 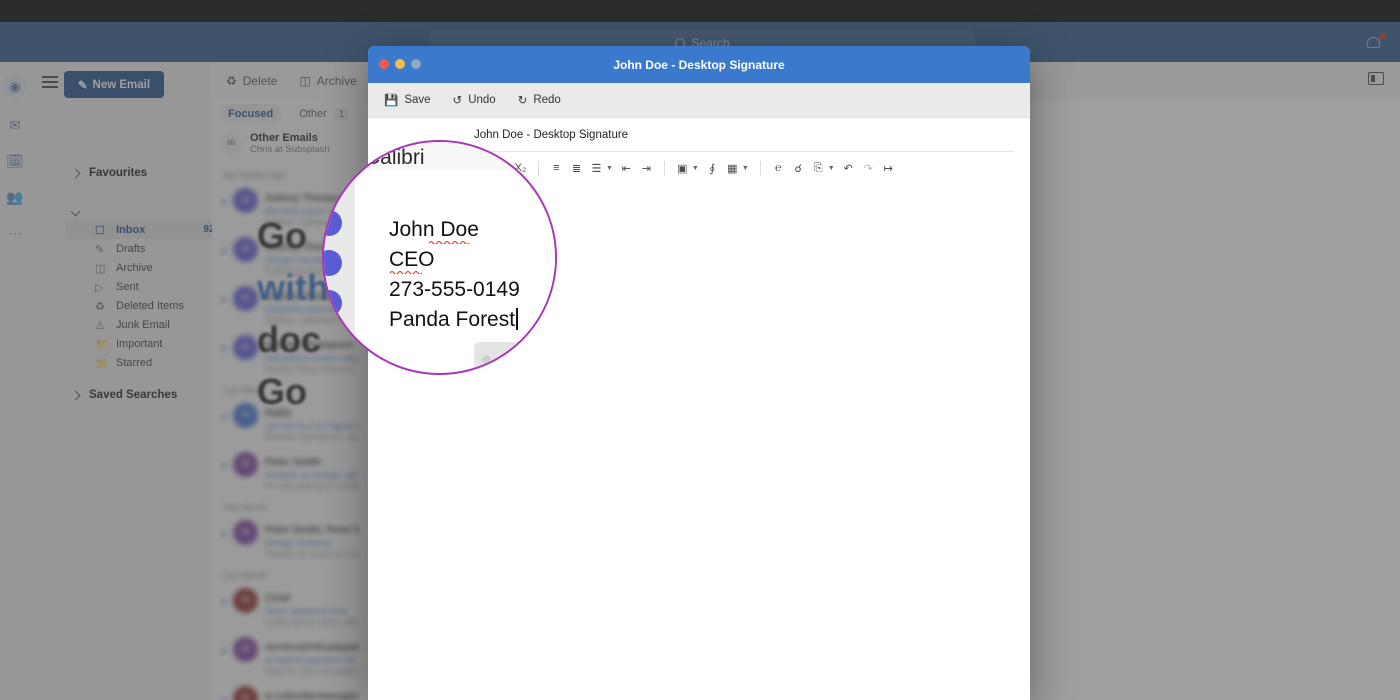 I want to click on insert-link-icon: ∮, so click(x=712, y=168).